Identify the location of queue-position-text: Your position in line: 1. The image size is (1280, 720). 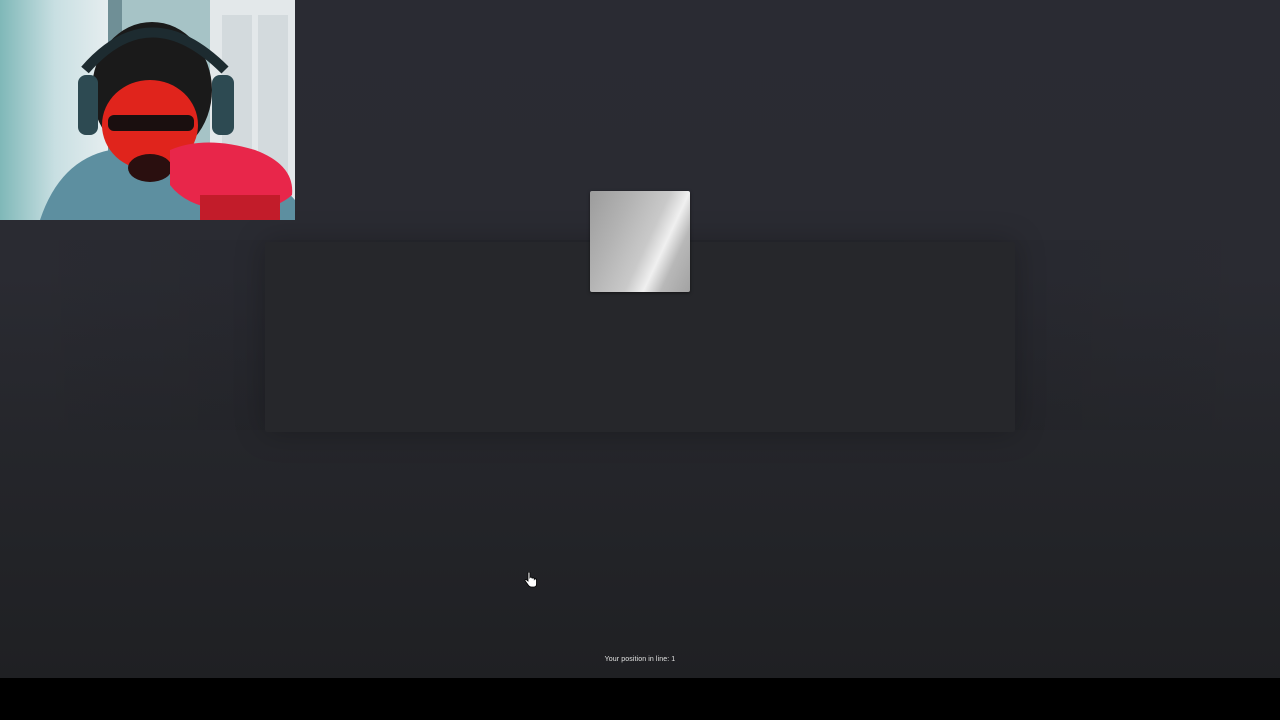
(640, 659).